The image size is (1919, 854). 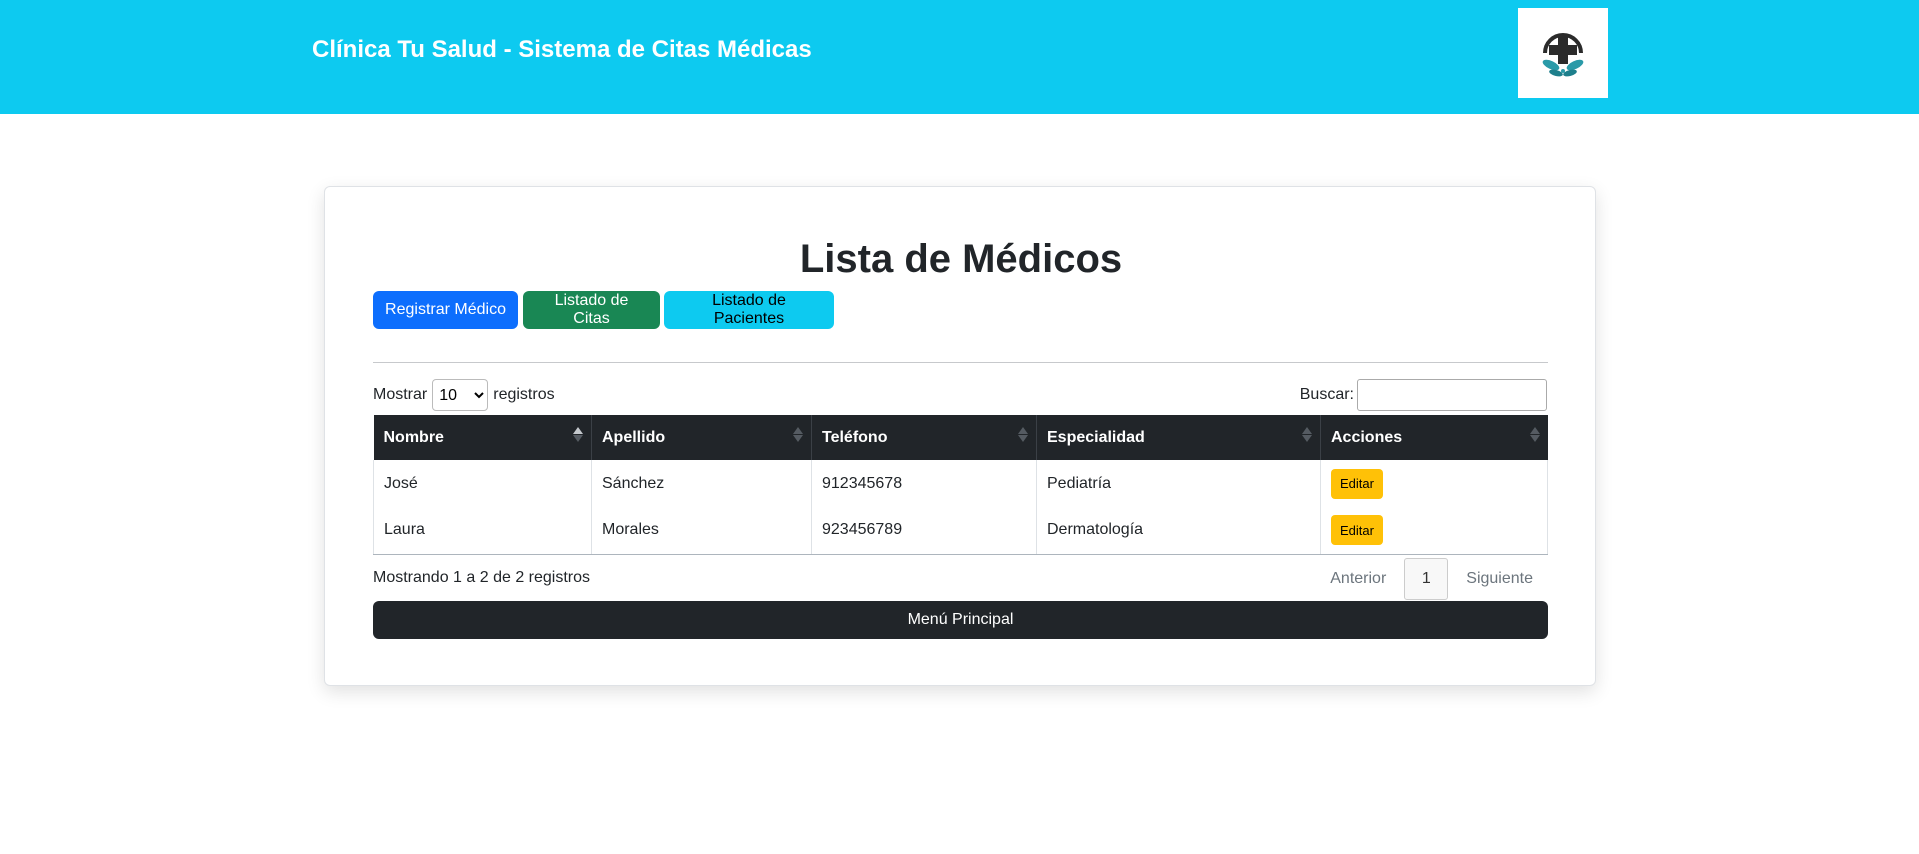 What do you see at coordinates (1178, 483) in the screenshot?
I see `cell-especialidad: Pediatría` at bounding box center [1178, 483].